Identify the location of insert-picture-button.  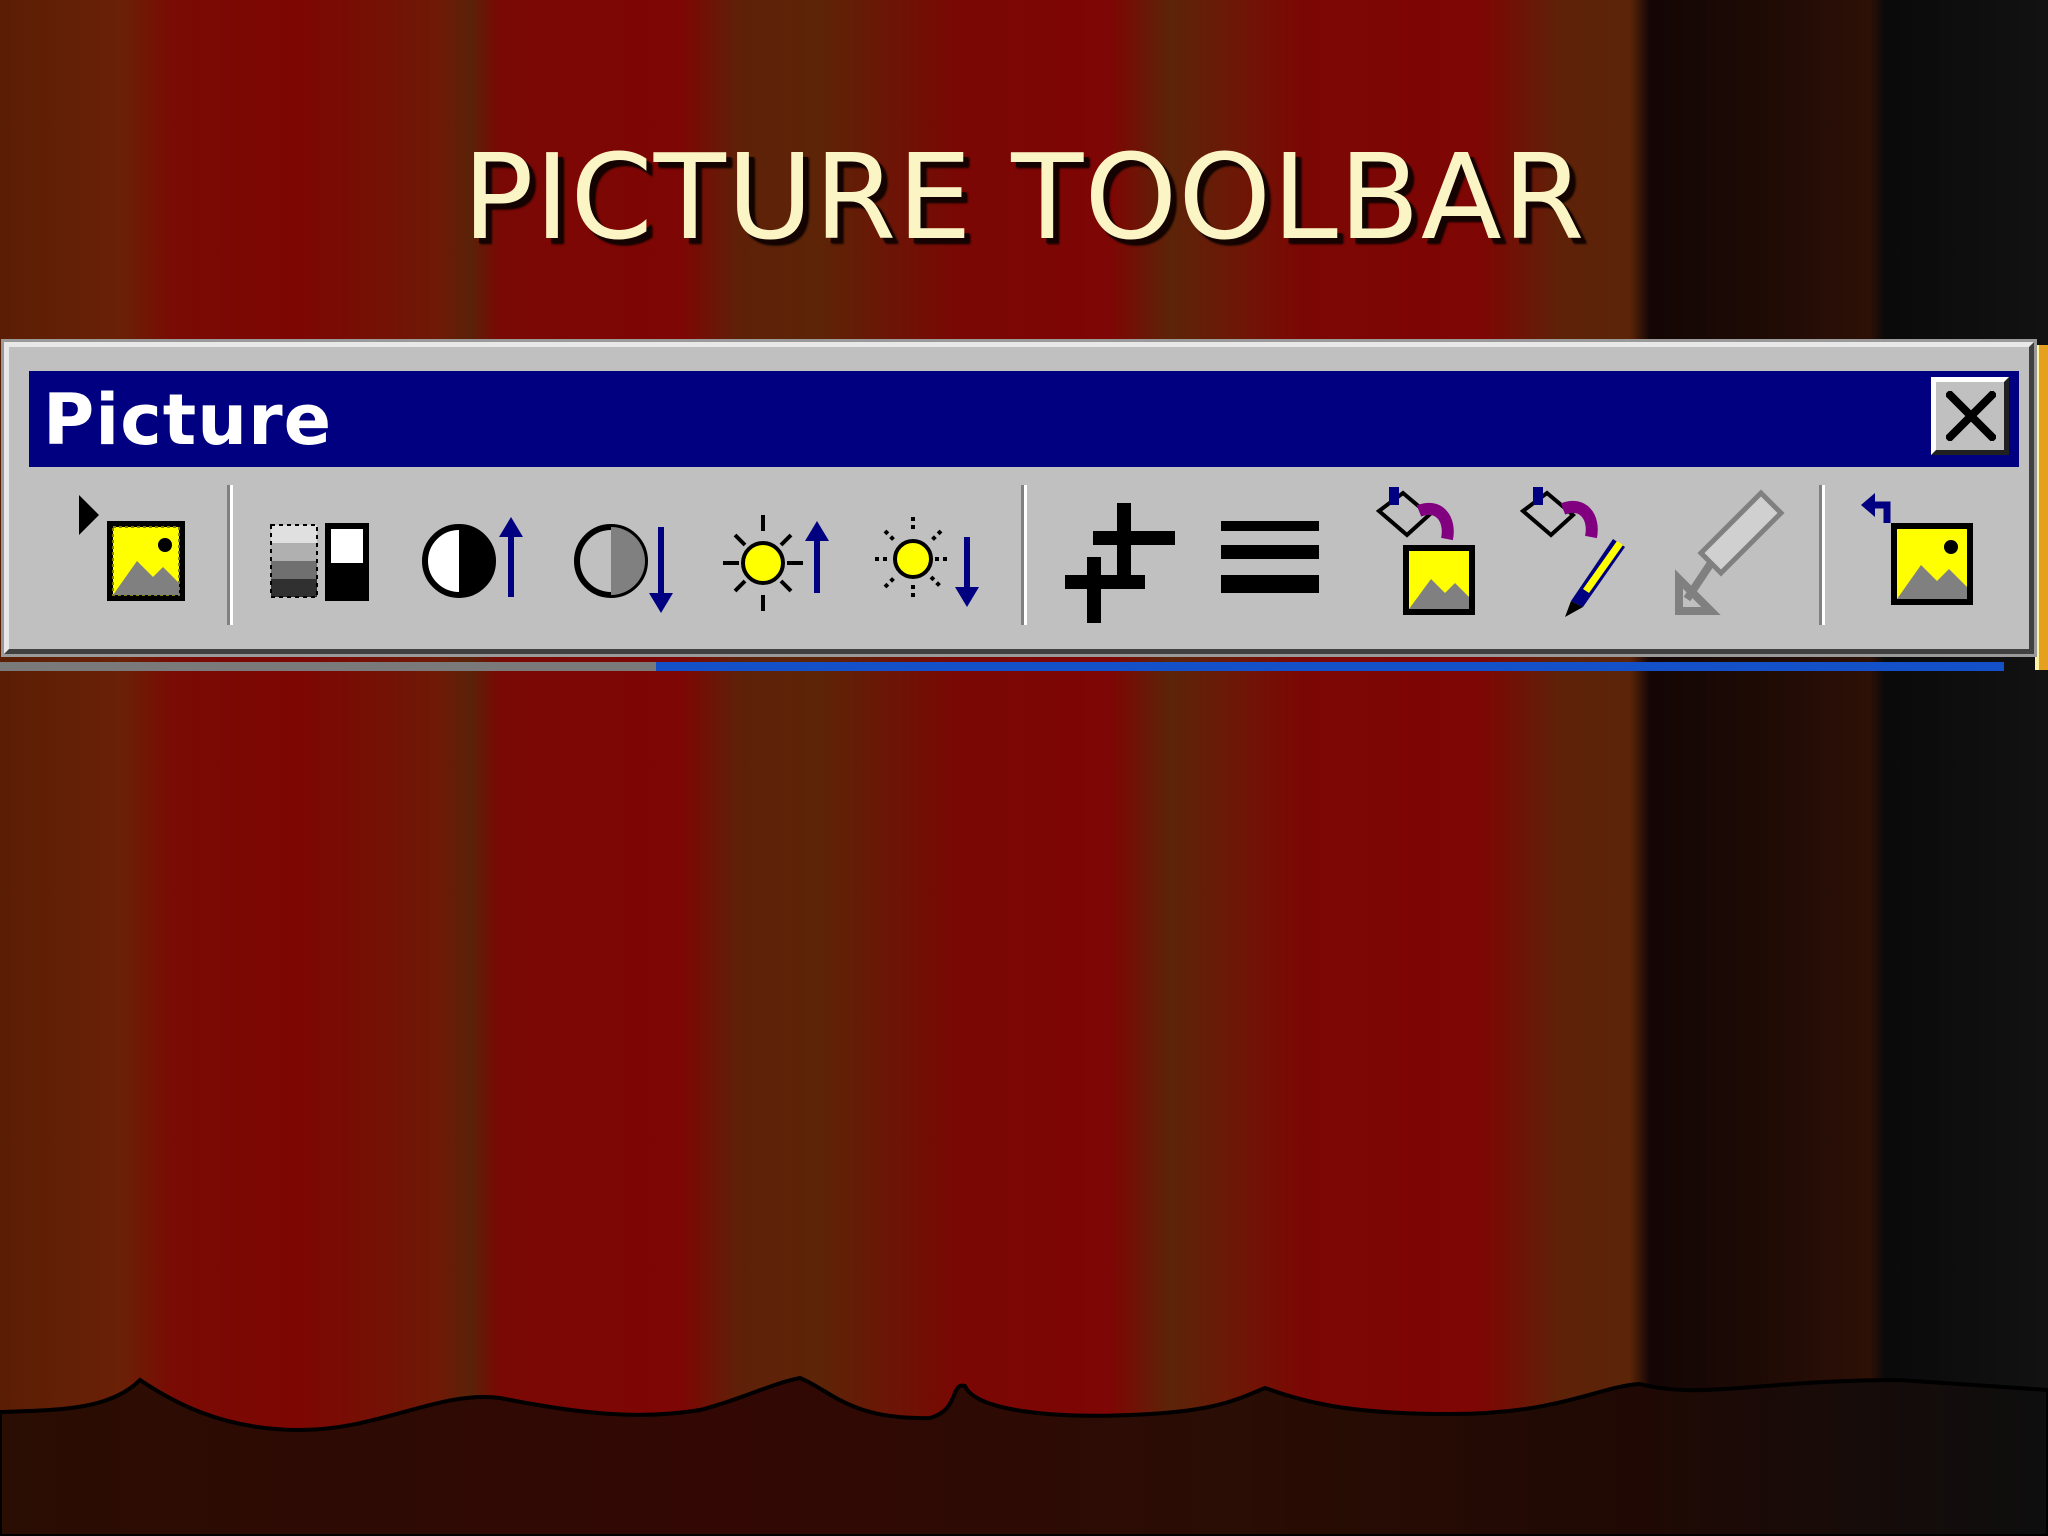
(129, 553).